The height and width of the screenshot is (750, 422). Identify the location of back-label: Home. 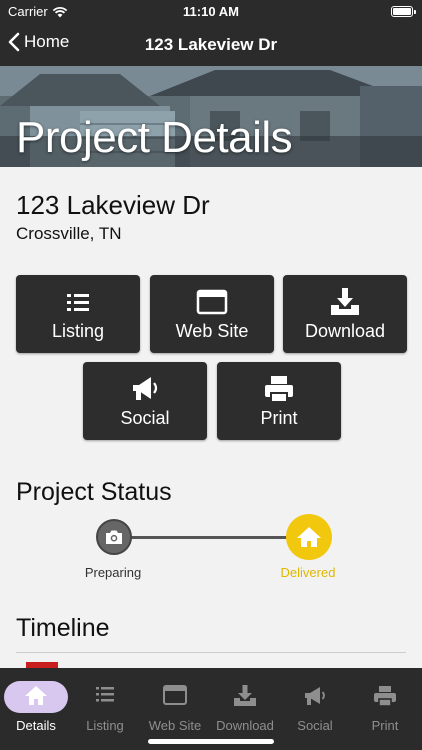
(47, 41).